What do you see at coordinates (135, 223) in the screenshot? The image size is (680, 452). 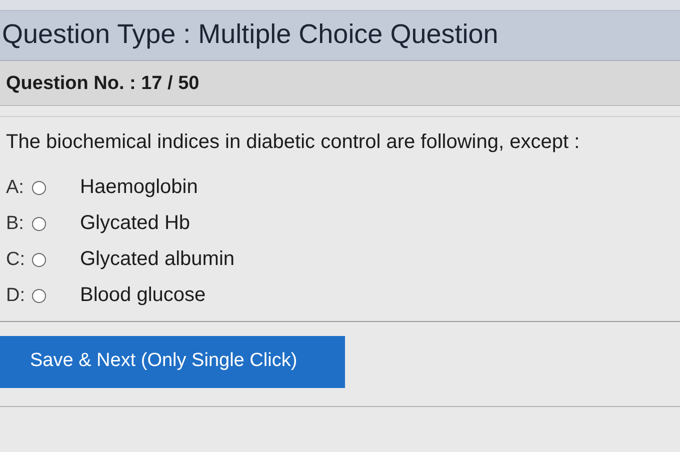 I see `option-text: Glycated Hb` at bounding box center [135, 223].